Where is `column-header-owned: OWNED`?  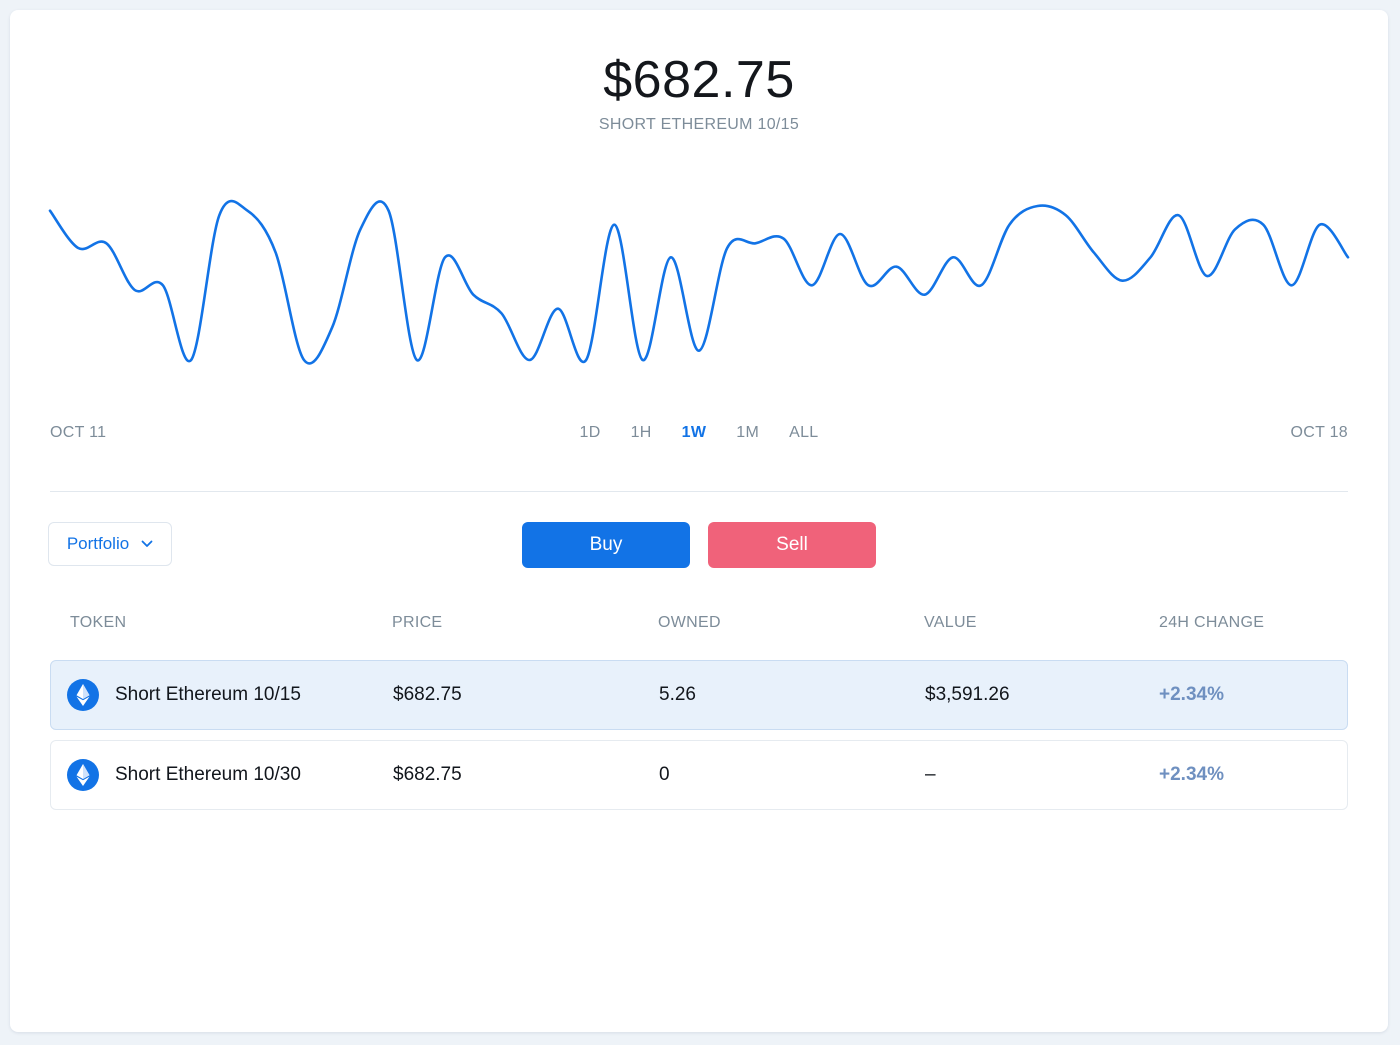 column-header-owned: OWNED is located at coordinates (689, 623).